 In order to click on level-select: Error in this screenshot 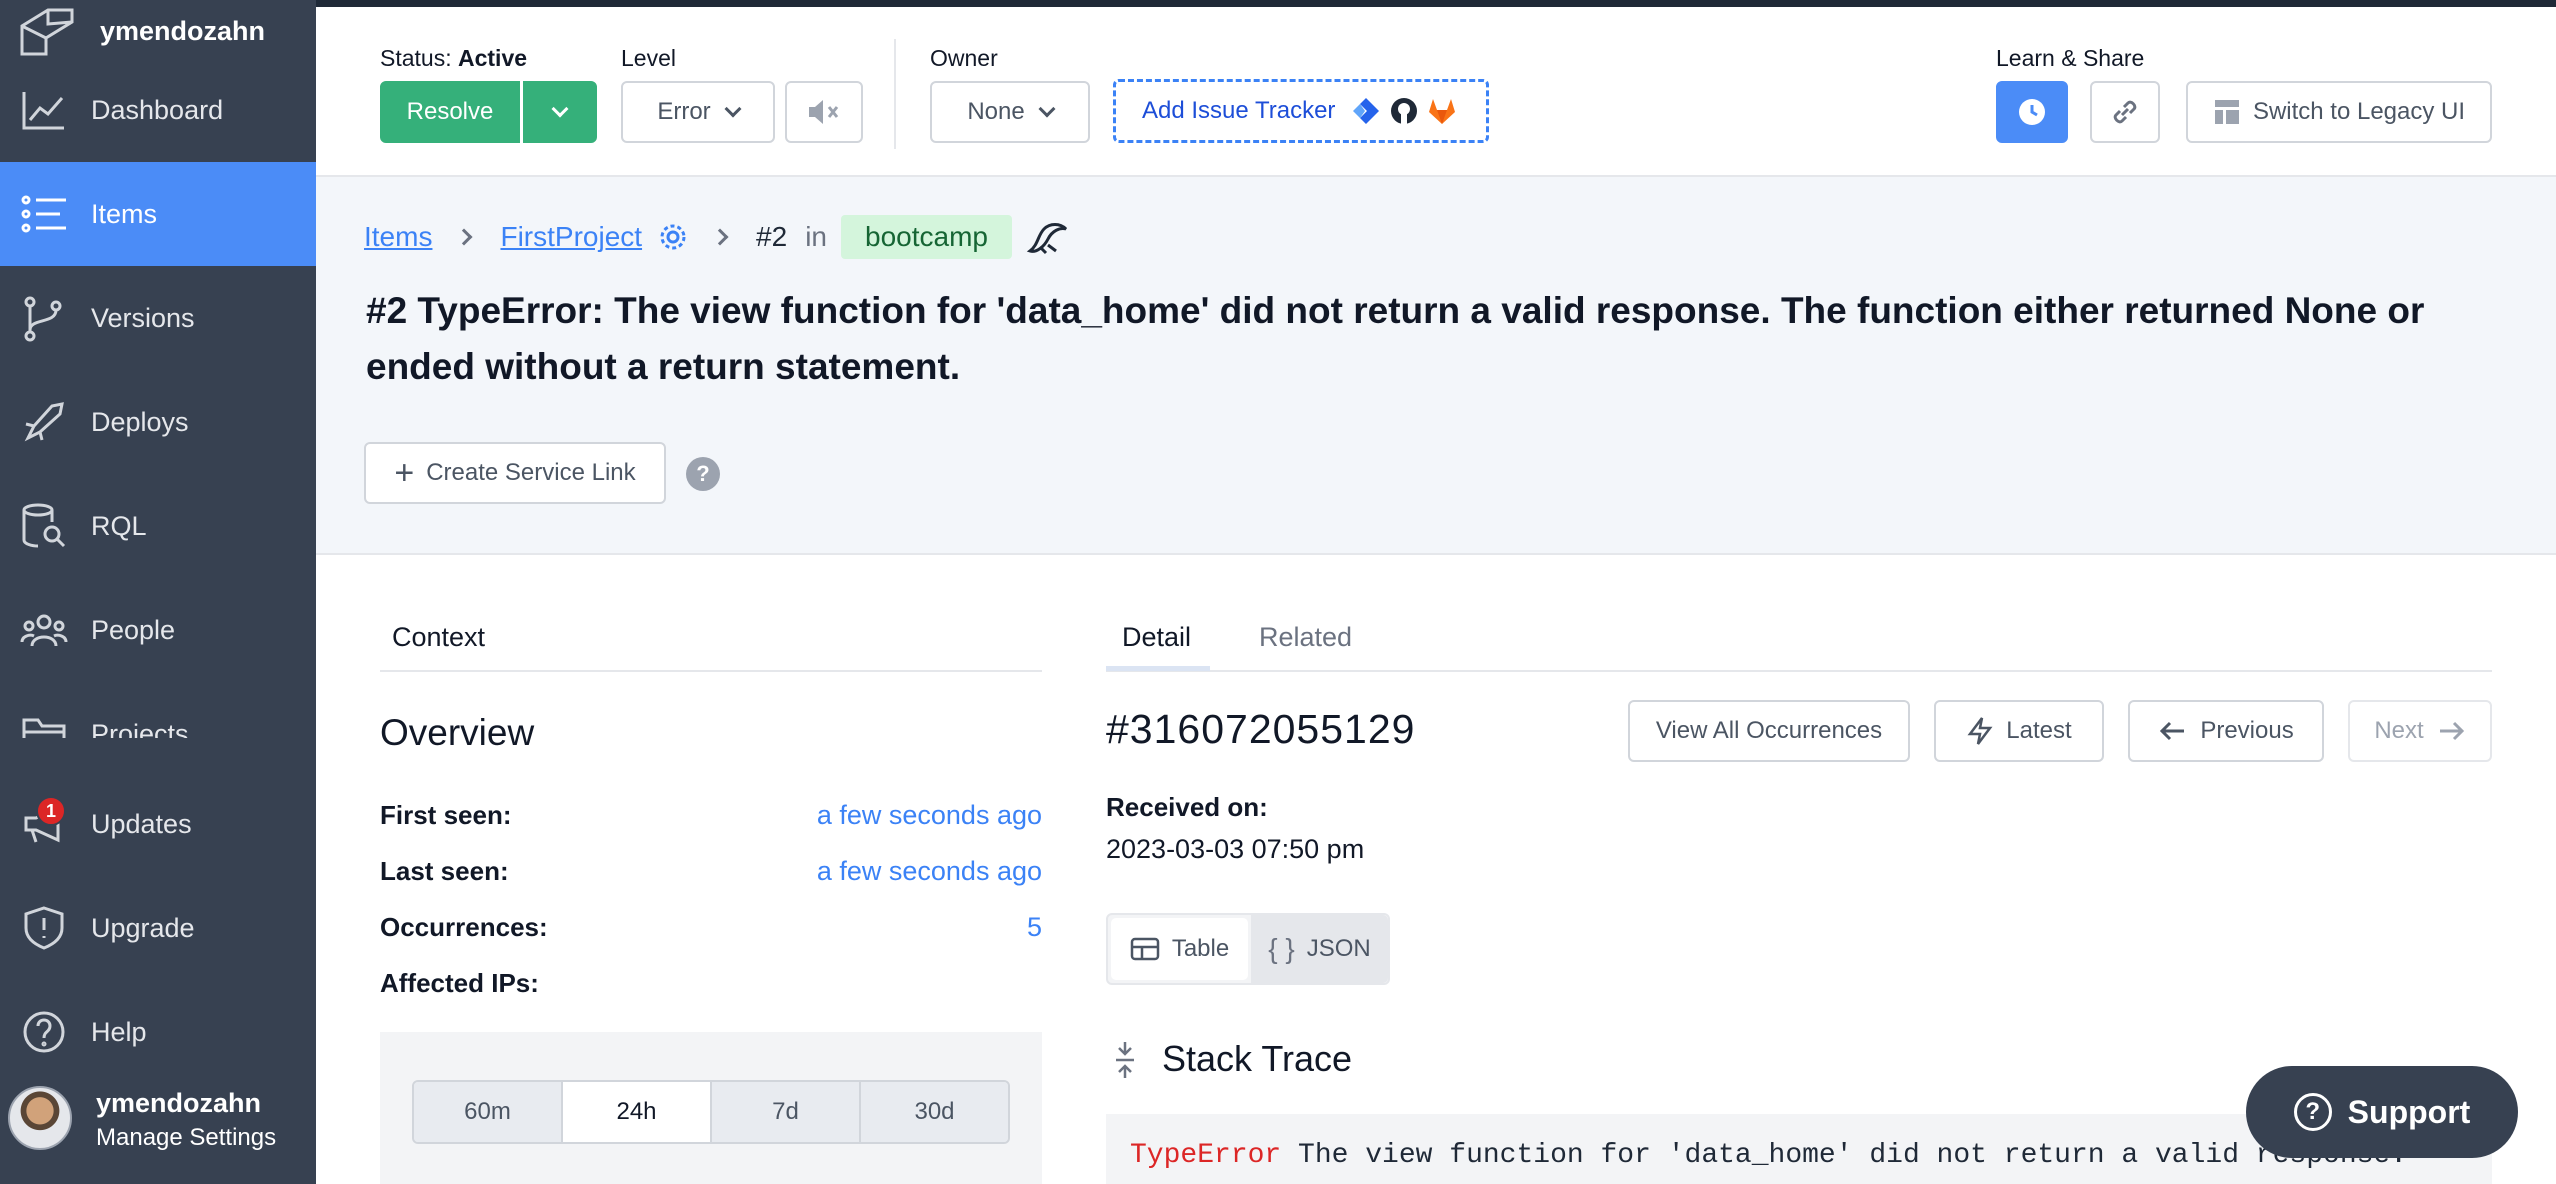, I will do `click(698, 112)`.